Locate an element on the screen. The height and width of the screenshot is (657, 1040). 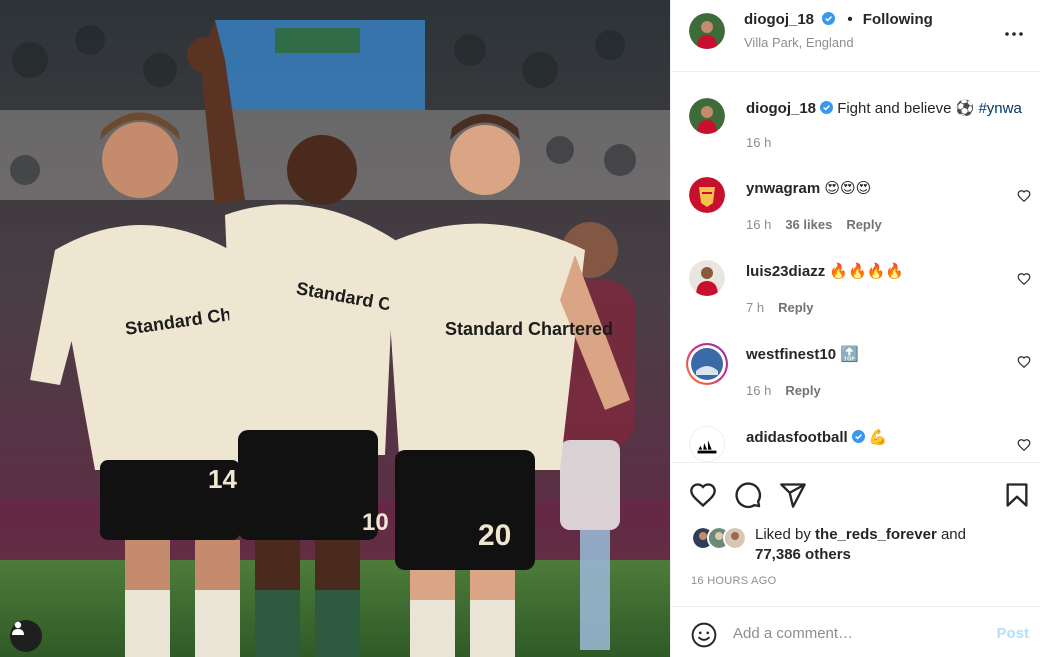
header-title-row: diogoj_18 • Following is located at coordinates (838, 19).